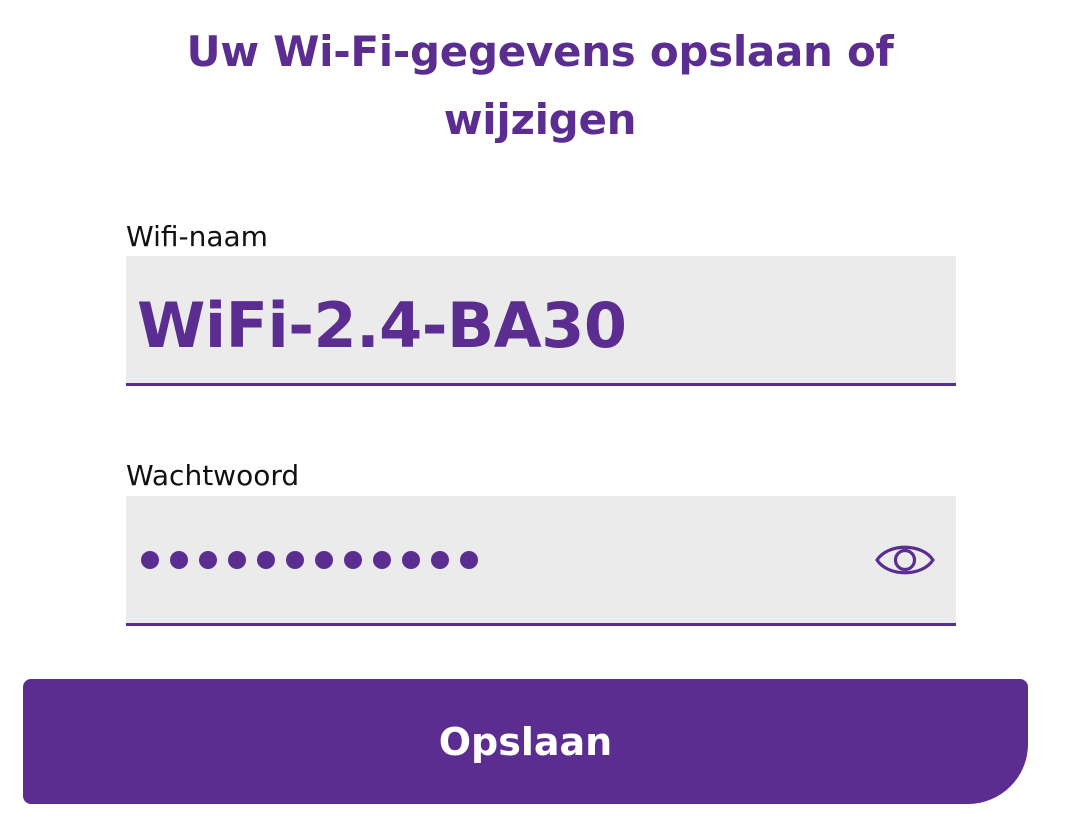 This screenshot has height=818, width=1080. What do you see at coordinates (905, 560) in the screenshot?
I see `eye-icon` at bounding box center [905, 560].